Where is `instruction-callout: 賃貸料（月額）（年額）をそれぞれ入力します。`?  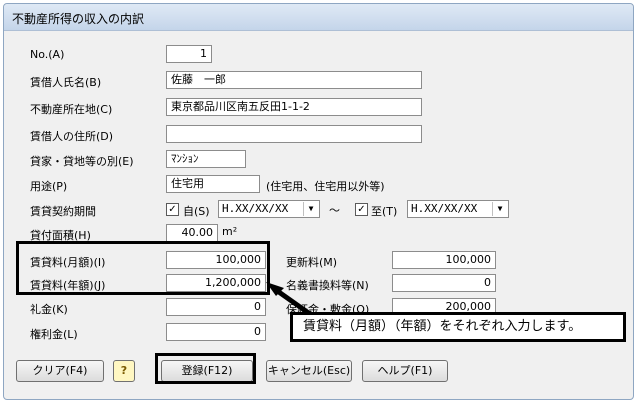
instruction-callout: 賃貸料（月額）（年額）をそれぞれ入力します。 is located at coordinates (458, 327).